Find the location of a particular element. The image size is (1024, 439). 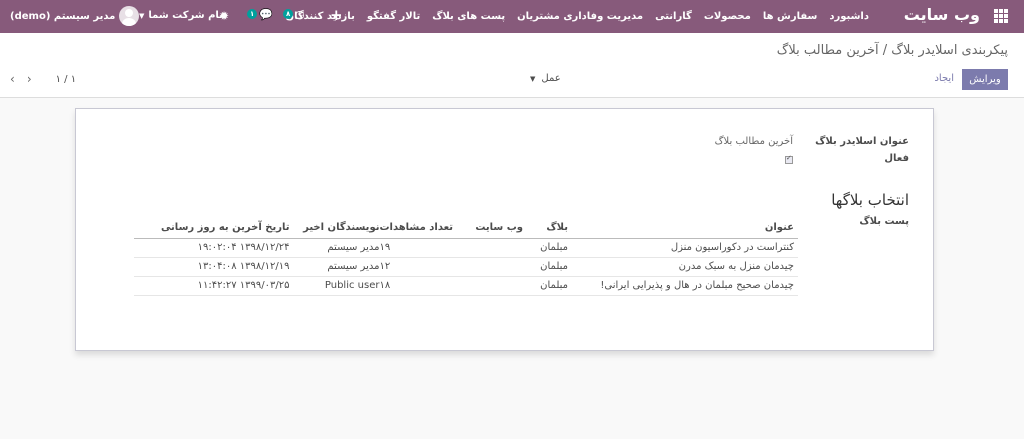

blog-post-label: پست بلاگ is located at coordinates (884, 221).